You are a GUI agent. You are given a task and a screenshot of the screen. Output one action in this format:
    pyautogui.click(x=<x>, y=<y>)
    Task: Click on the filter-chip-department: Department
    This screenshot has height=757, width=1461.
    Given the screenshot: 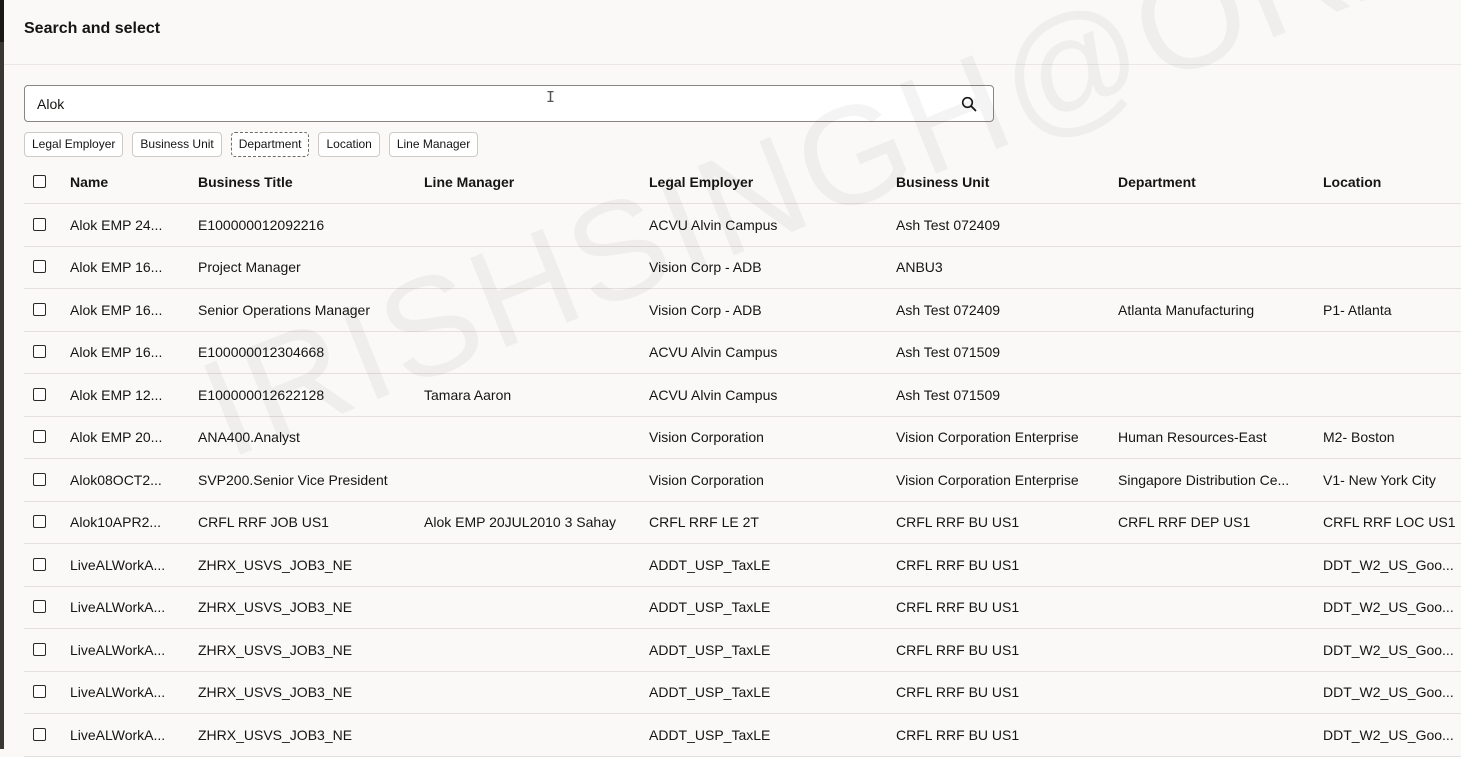 What is the action you would take?
    pyautogui.click(x=270, y=144)
    